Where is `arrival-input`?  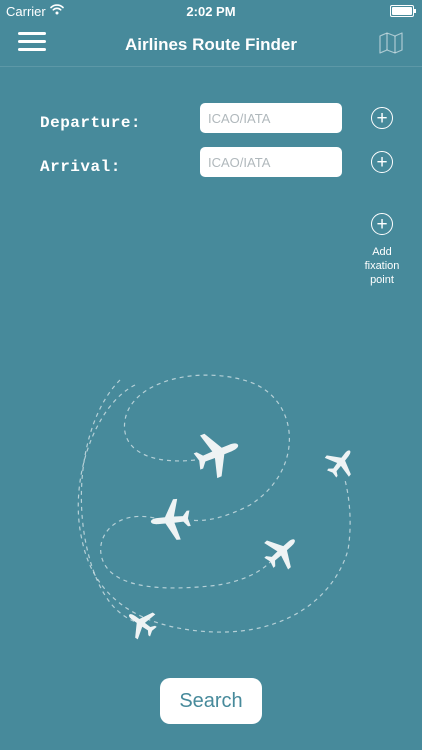
arrival-input is located at coordinates (271, 162).